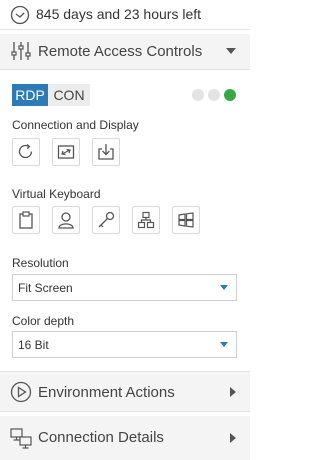  I want to click on key-icon, so click(106, 219).